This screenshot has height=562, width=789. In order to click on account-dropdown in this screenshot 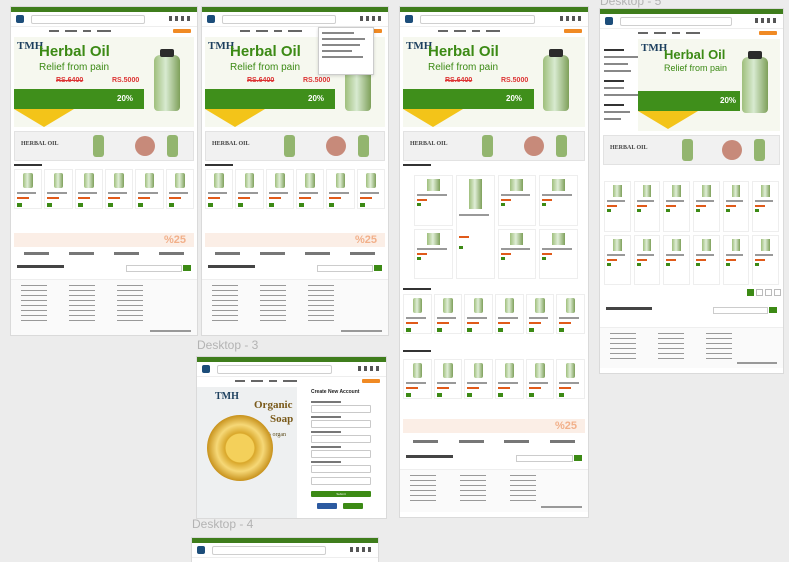, I will do `click(346, 51)`.